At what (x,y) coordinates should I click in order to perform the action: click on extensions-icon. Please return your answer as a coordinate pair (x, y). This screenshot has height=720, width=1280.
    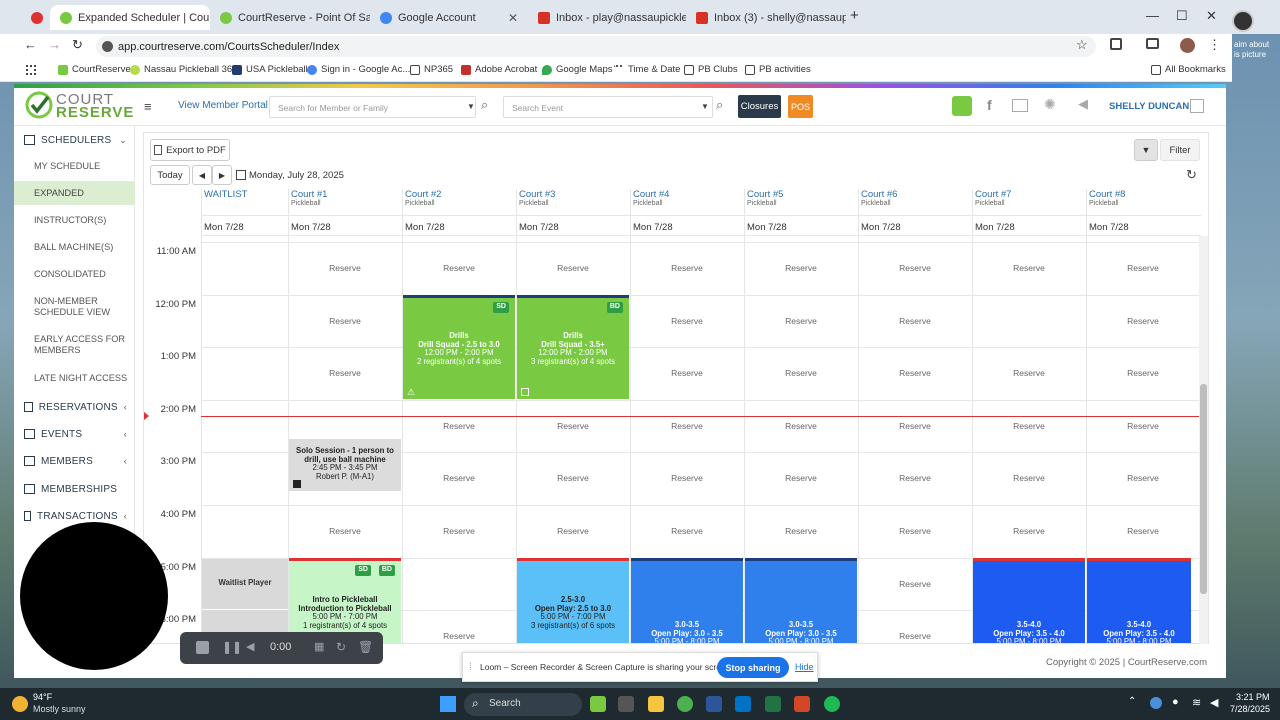
    Looking at the image, I should click on (1116, 44).